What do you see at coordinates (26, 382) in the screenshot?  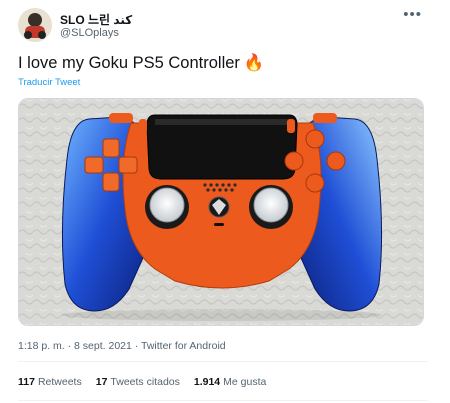 I see `retweets-count: 117` at bounding box center [26, 382].